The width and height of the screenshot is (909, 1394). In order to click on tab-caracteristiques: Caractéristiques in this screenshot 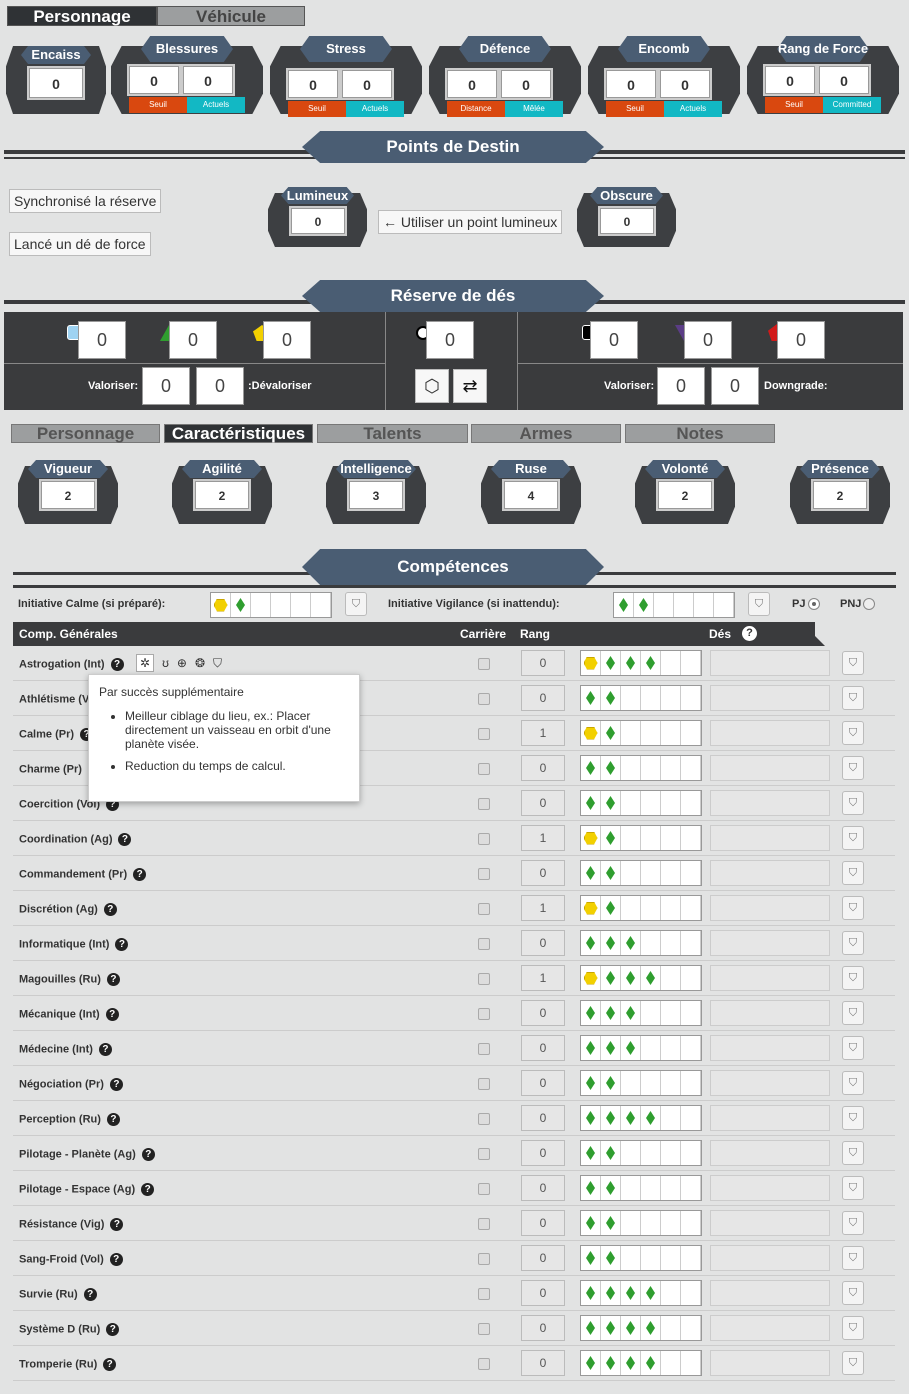, I will do `click(238, 433)`.